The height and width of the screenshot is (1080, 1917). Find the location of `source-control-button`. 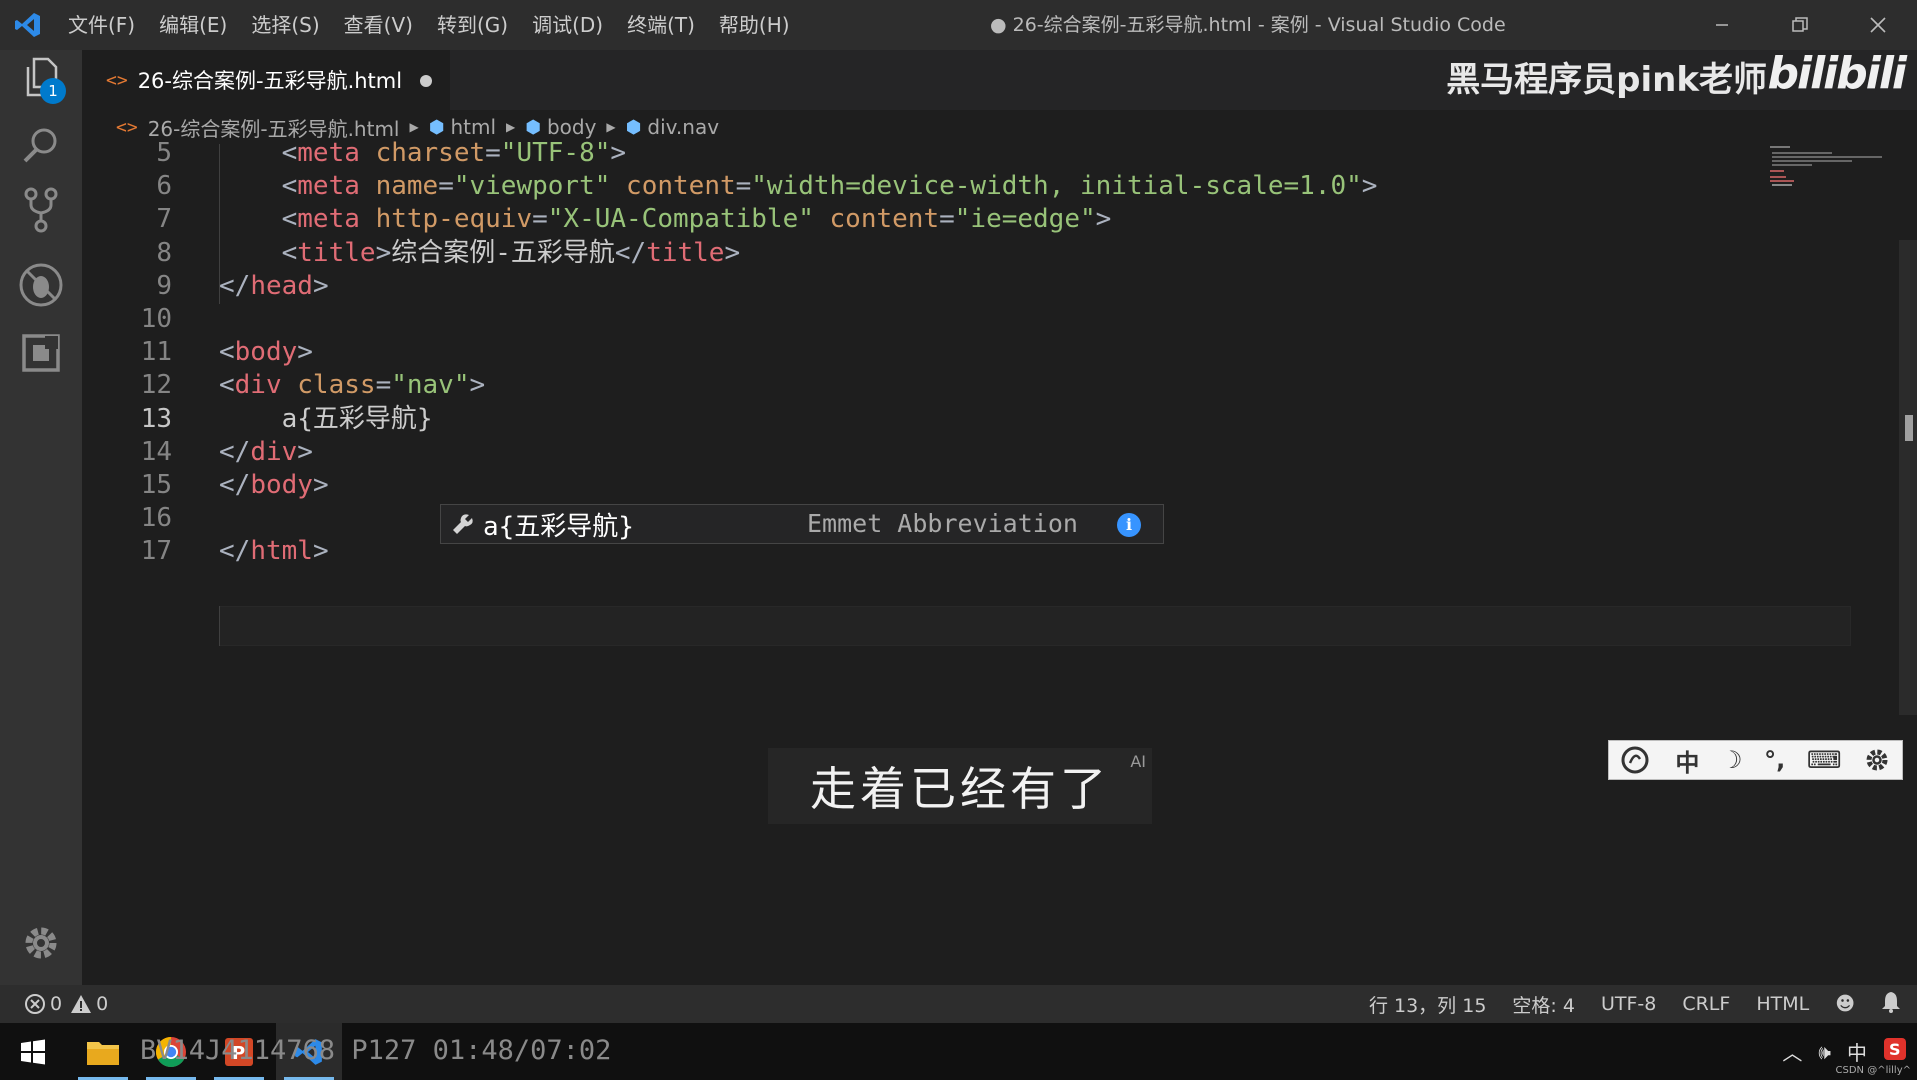

source-control-button is located at coordinates (41, 210).